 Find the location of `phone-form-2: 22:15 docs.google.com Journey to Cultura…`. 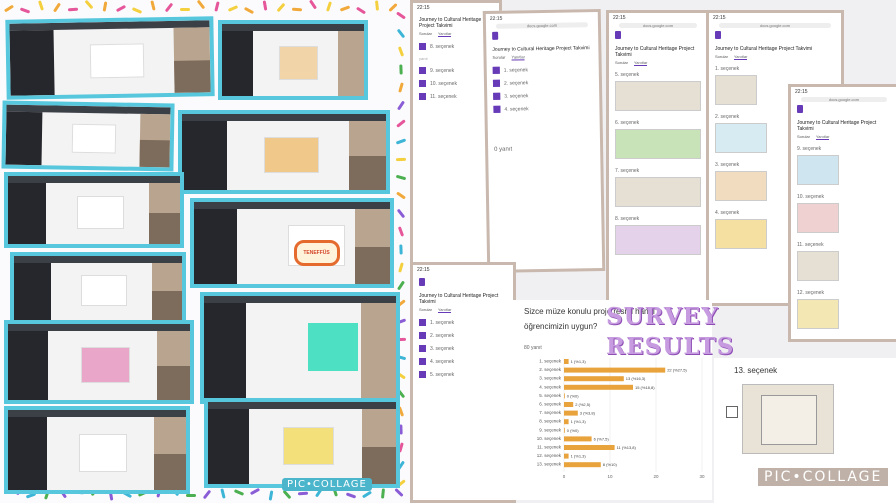

phone-form-2: 22:15 docs.google.com Journey to Cultura… is located at coordinates (544, 141).